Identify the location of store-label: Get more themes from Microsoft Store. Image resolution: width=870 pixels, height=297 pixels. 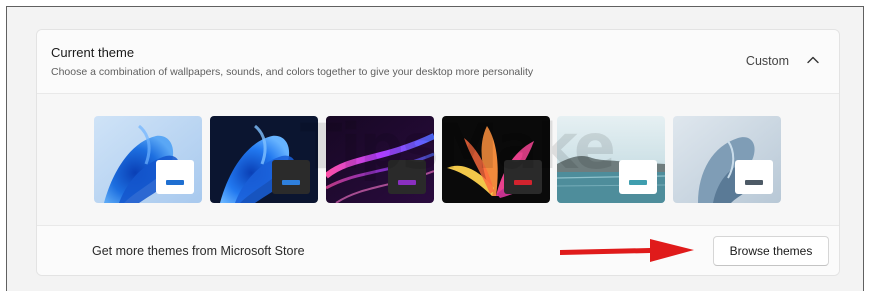
(198, 251).